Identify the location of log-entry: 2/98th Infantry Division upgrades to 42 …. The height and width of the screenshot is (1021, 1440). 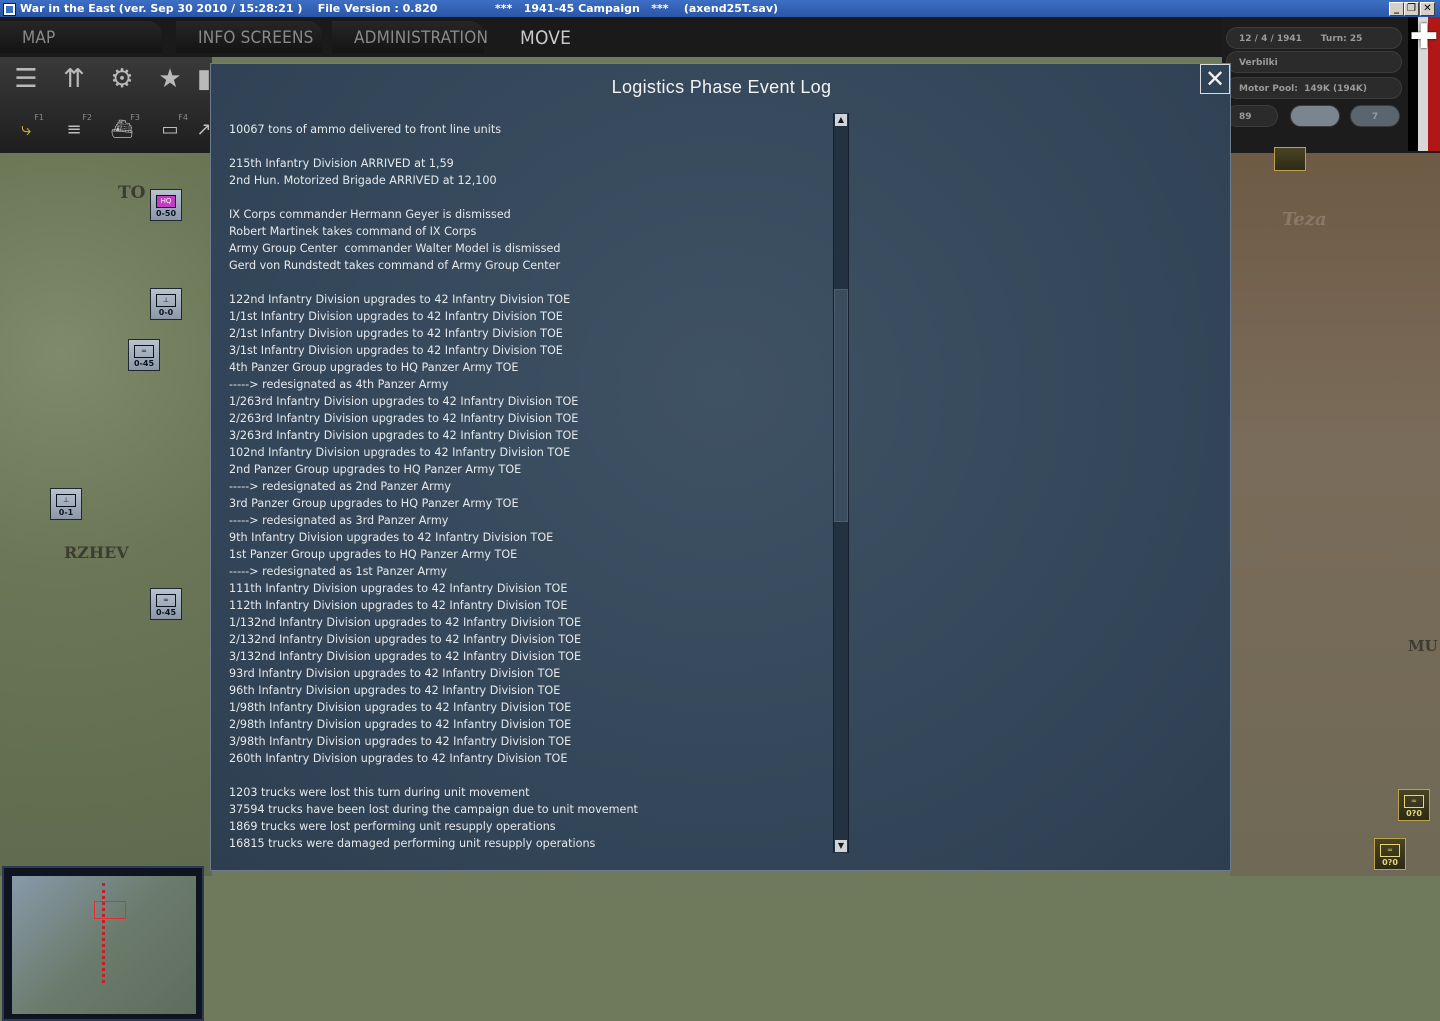
(400, 724).